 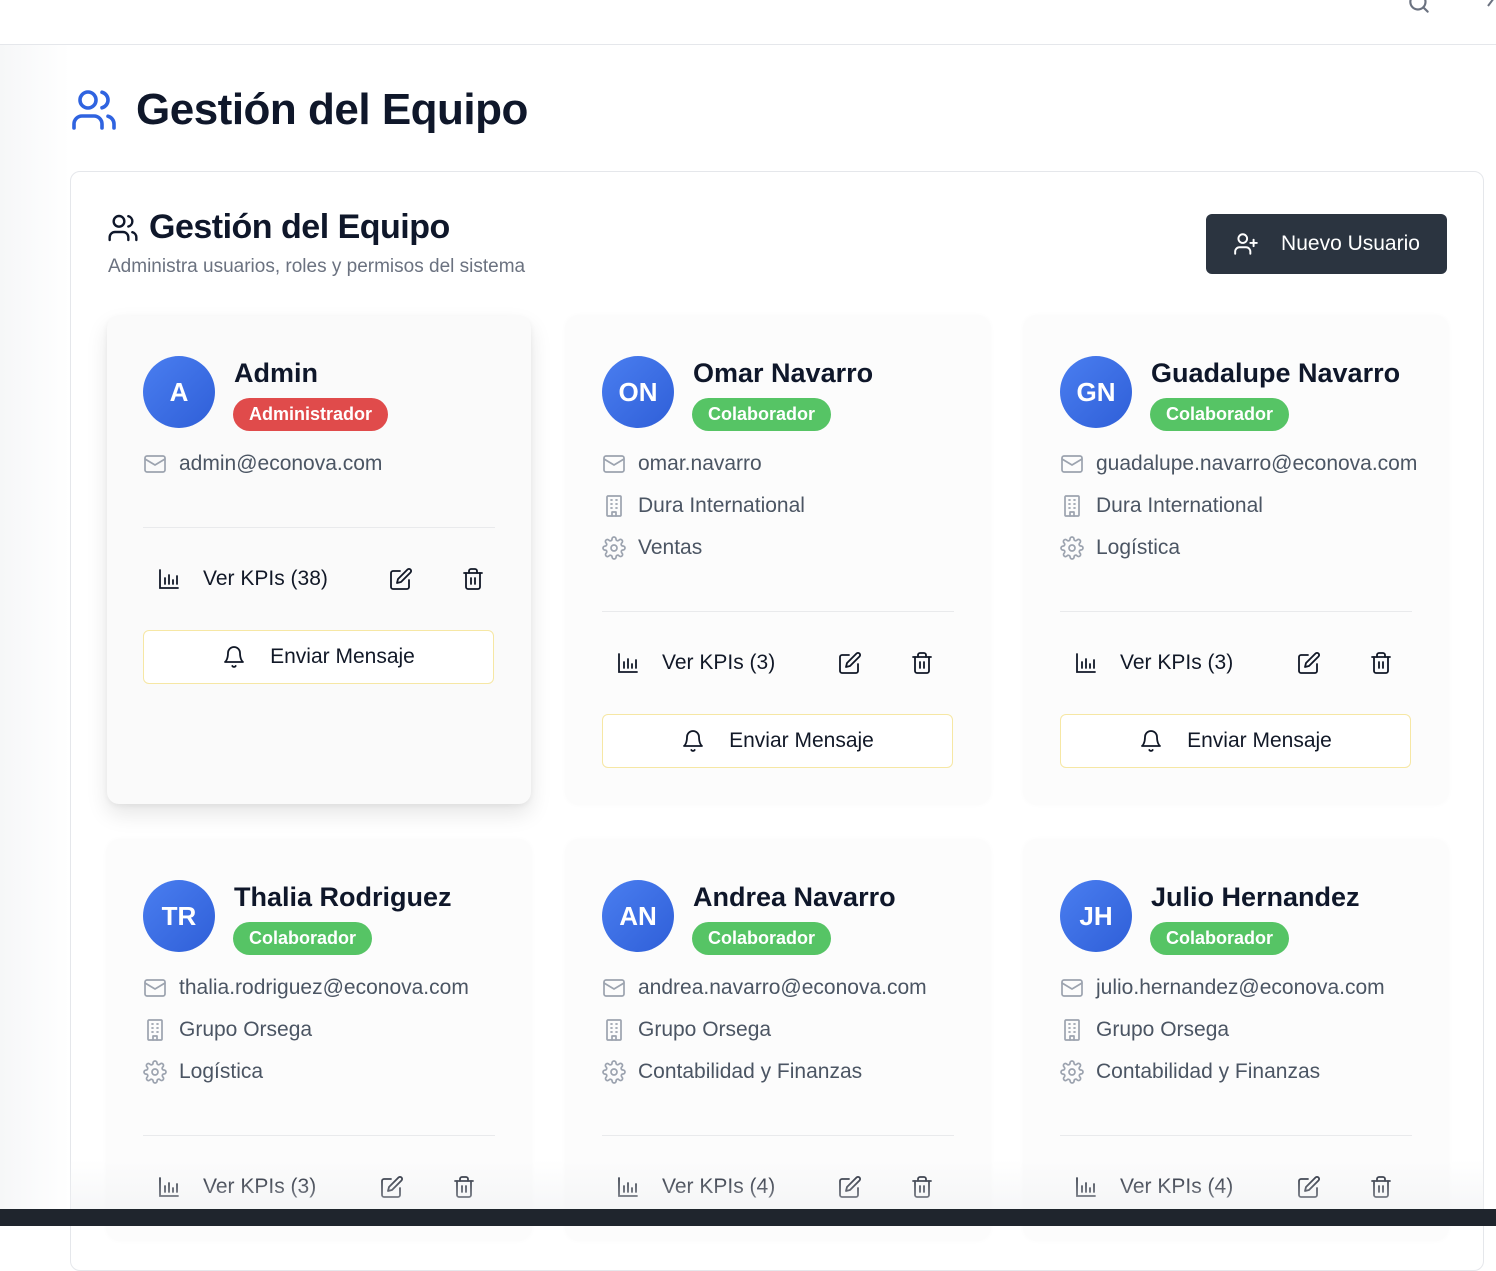 I want to click on top-bar, so click(x=748, y=22).